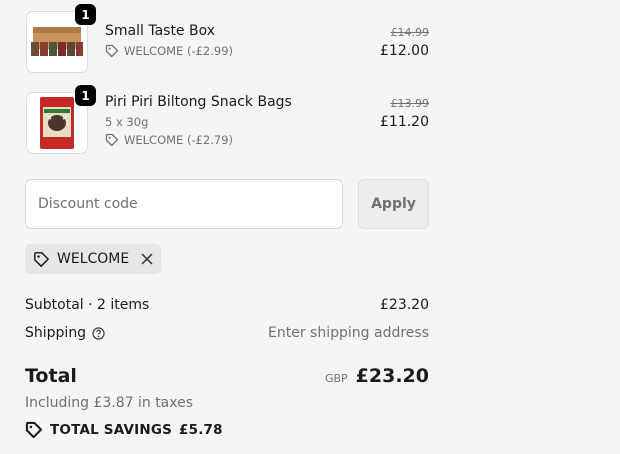 The width and height of the screenshot is (620, 454). I want to click on applied-discount-chip: WELCOME, so click(93, 259).